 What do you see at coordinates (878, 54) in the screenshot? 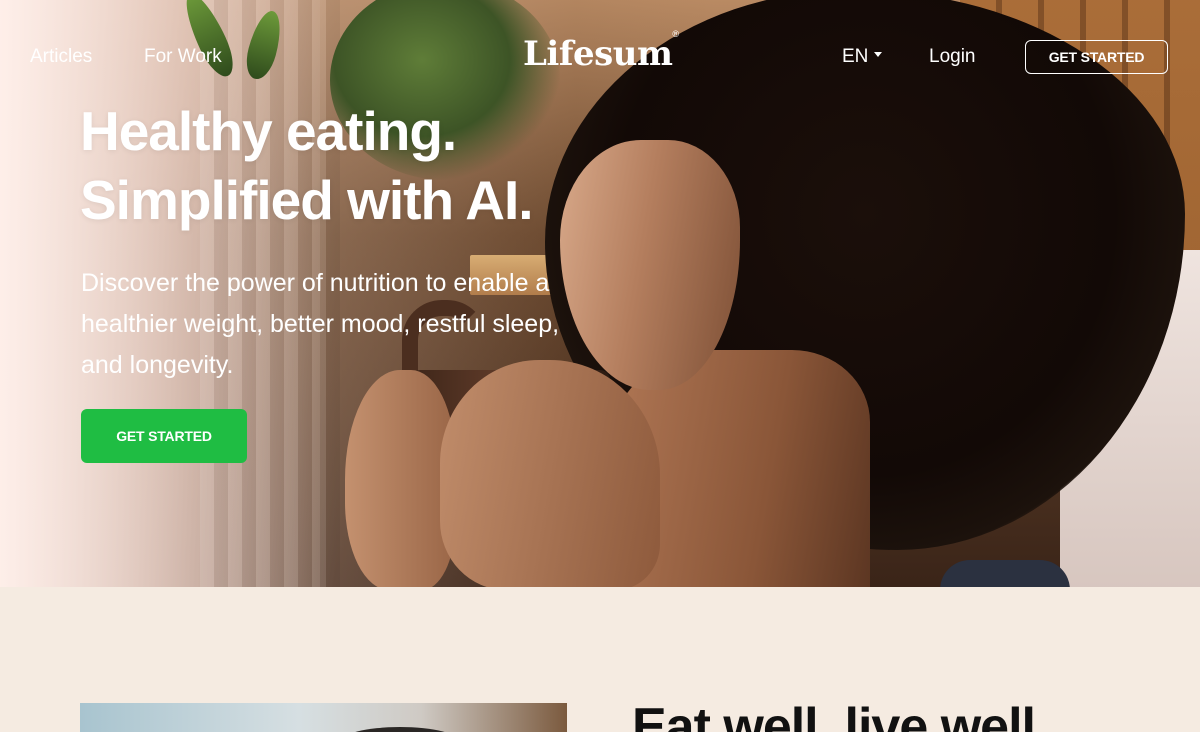
I see `caret-down-icon` at bounding box center [878, 54].